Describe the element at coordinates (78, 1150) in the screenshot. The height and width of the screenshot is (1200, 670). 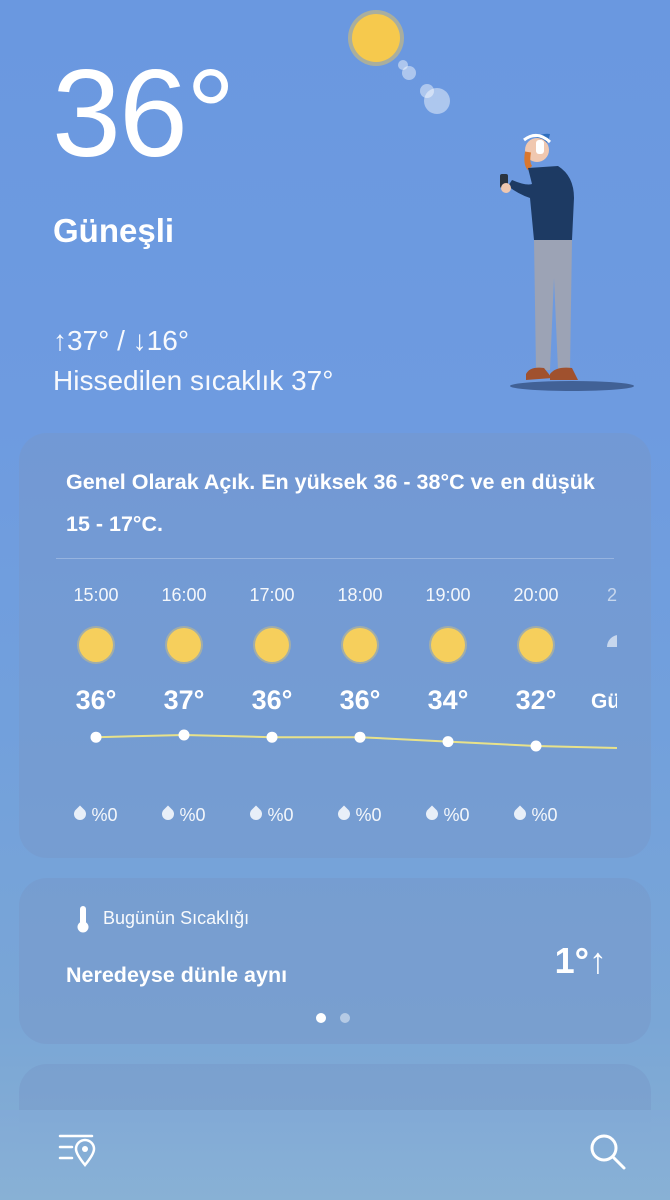
I see `location-list-icon` at that location.